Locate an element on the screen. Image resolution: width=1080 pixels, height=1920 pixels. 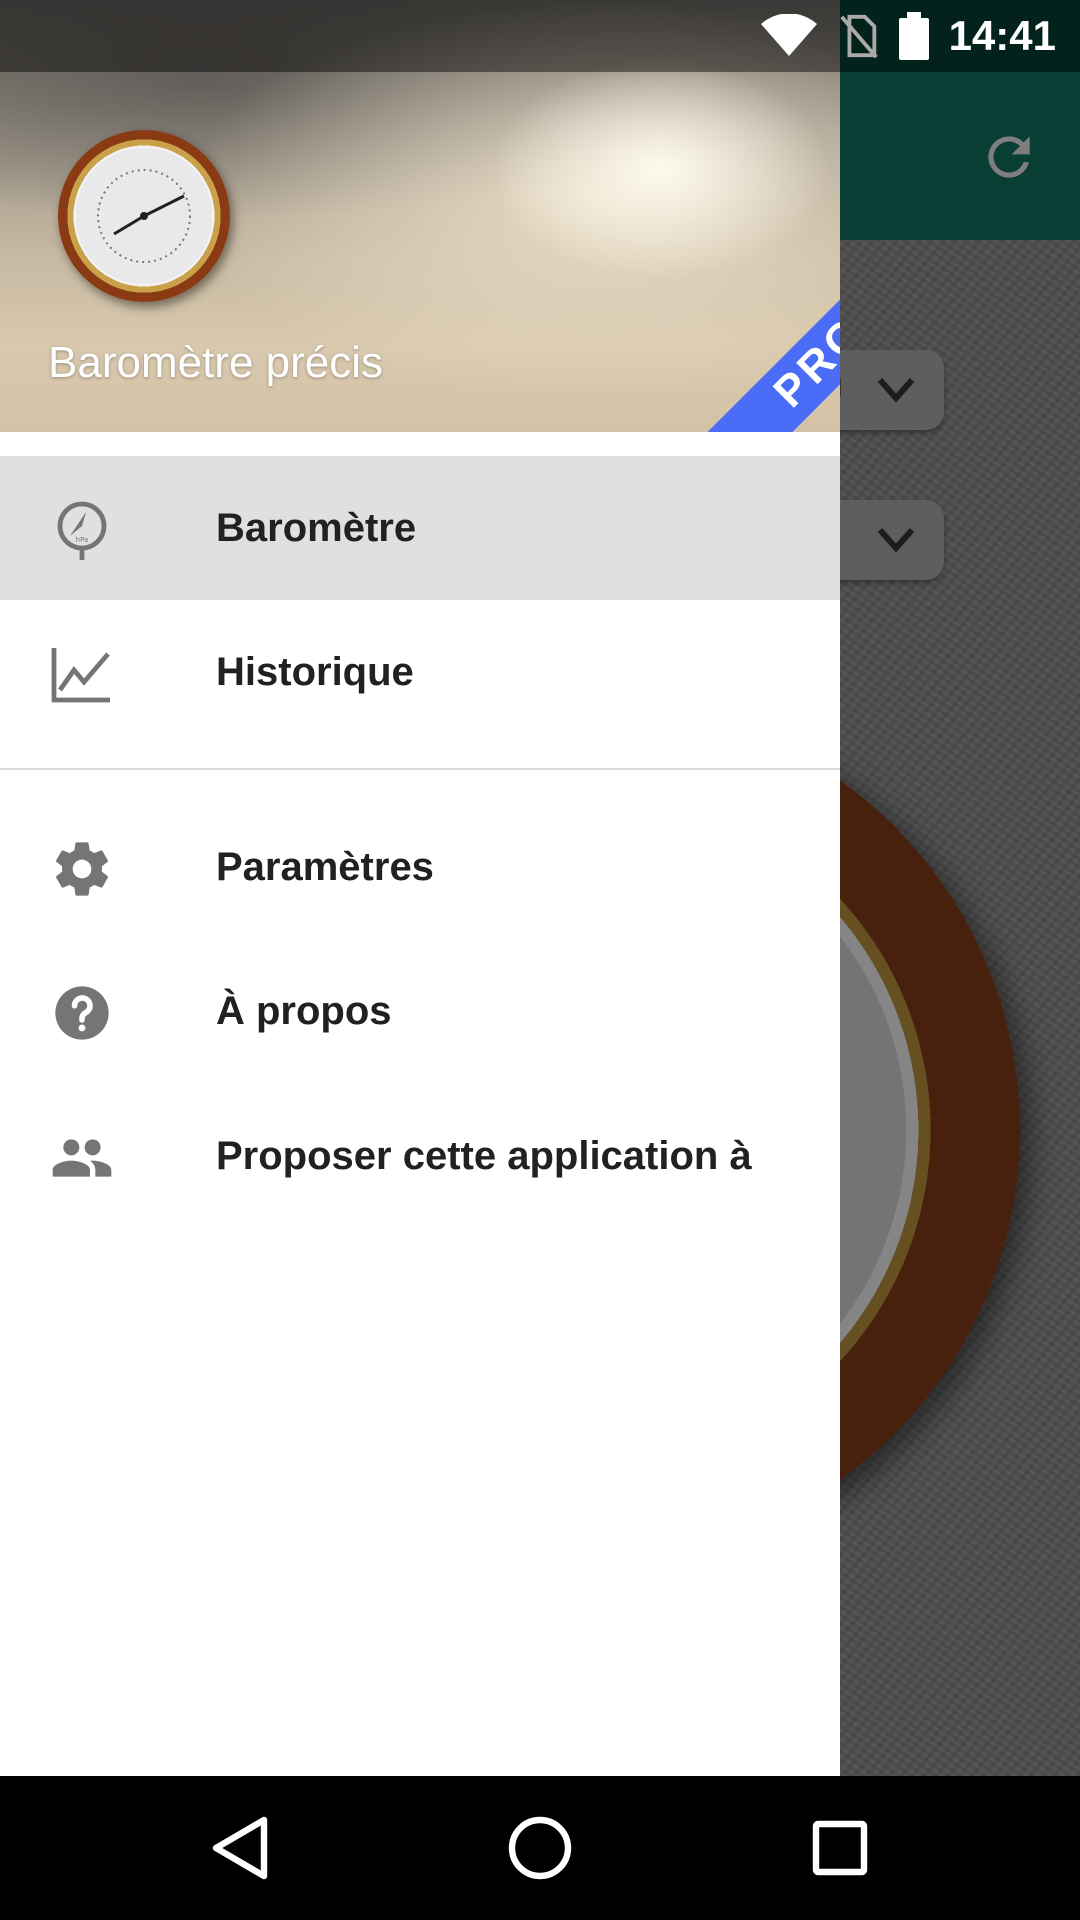
svg-text: hPa is located at coordinates (82, 540).